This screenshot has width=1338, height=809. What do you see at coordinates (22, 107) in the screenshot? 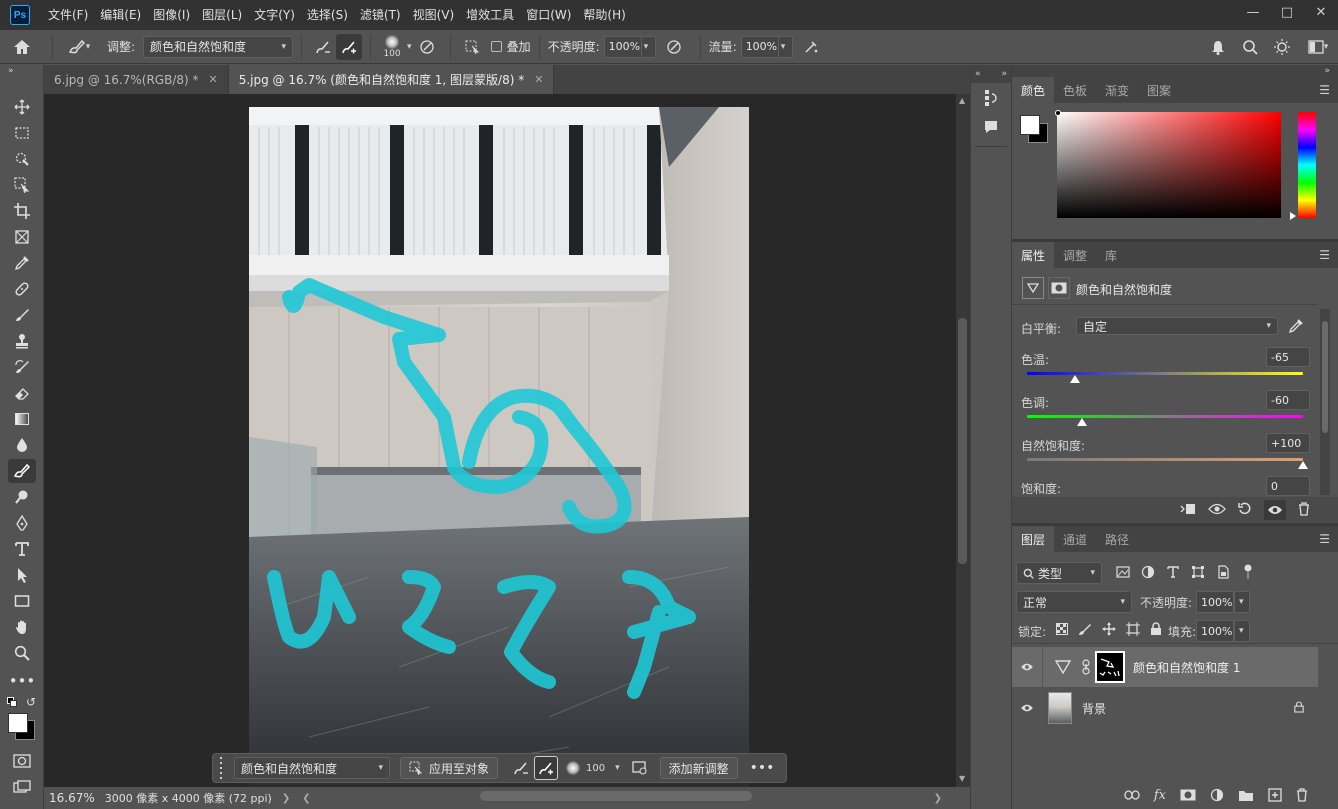
I see `move-tool-icon` at bounding box center [22, 107].